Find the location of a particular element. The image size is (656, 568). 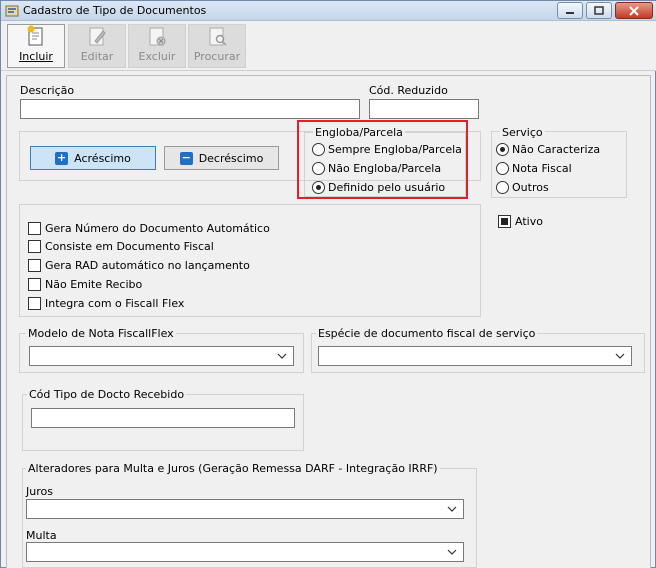

servico-legend: Serviço is located at coordinates (522, 132).